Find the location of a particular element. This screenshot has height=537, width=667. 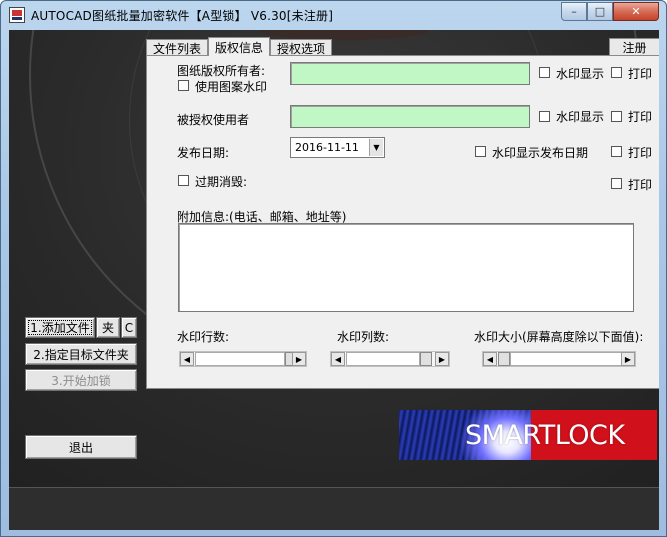

watermark-size-slider: ◀ ▶ is located at coordinates (559, 359).